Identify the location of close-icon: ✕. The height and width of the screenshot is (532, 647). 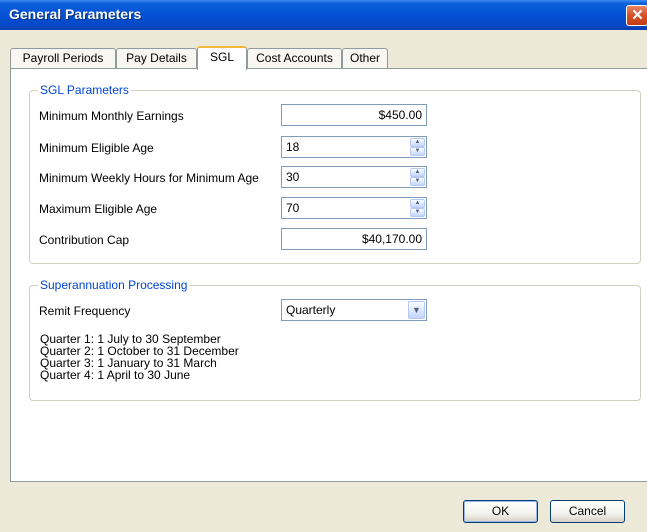
(637, 15).